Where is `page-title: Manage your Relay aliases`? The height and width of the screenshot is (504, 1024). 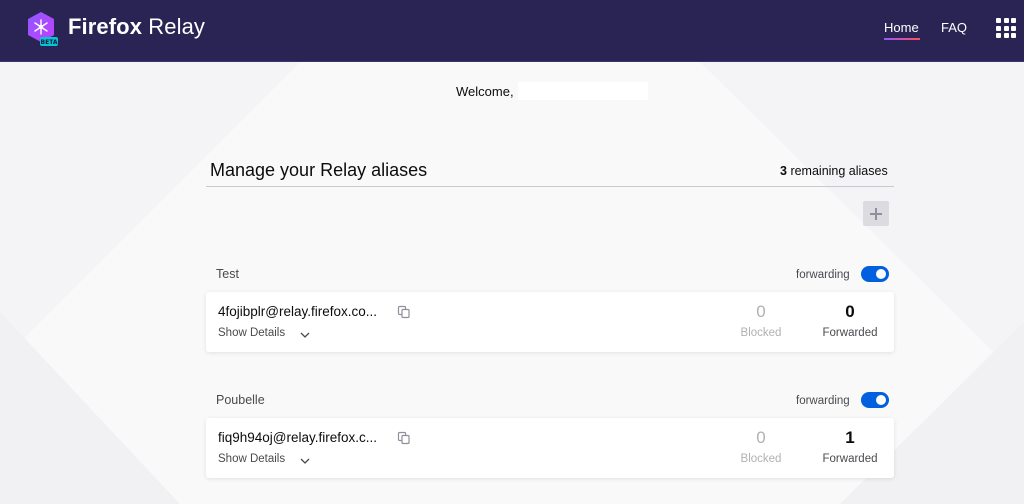
page-title: Manage your Relay aliases is located at coordinates (319, 170).